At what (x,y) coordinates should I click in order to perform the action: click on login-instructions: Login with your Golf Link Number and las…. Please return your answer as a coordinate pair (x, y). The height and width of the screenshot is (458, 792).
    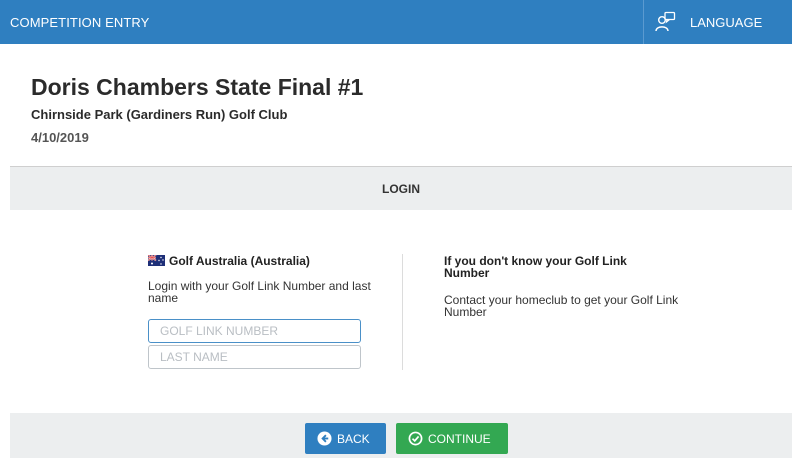
    Looking at the image, I should click on (259, 292).